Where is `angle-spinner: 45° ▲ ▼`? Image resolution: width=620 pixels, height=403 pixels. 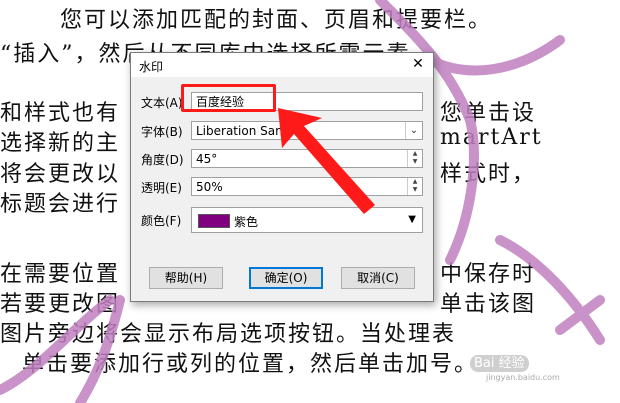
angle-spinner: 45° ▲ ▼ is located at coordinates (307, 158).